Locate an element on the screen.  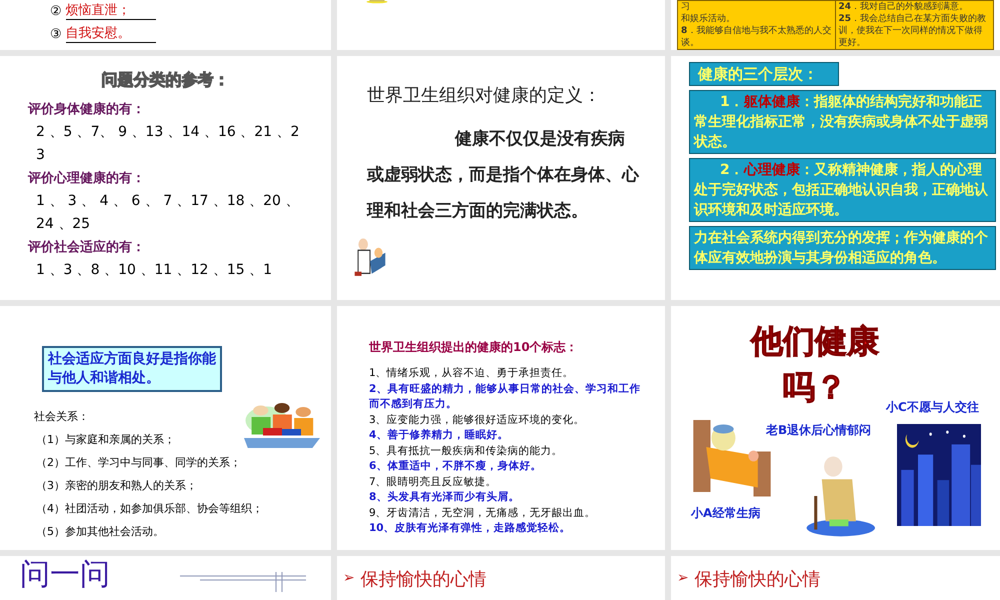
relations-label: 社会关系： is located at coordinates (62, 417).